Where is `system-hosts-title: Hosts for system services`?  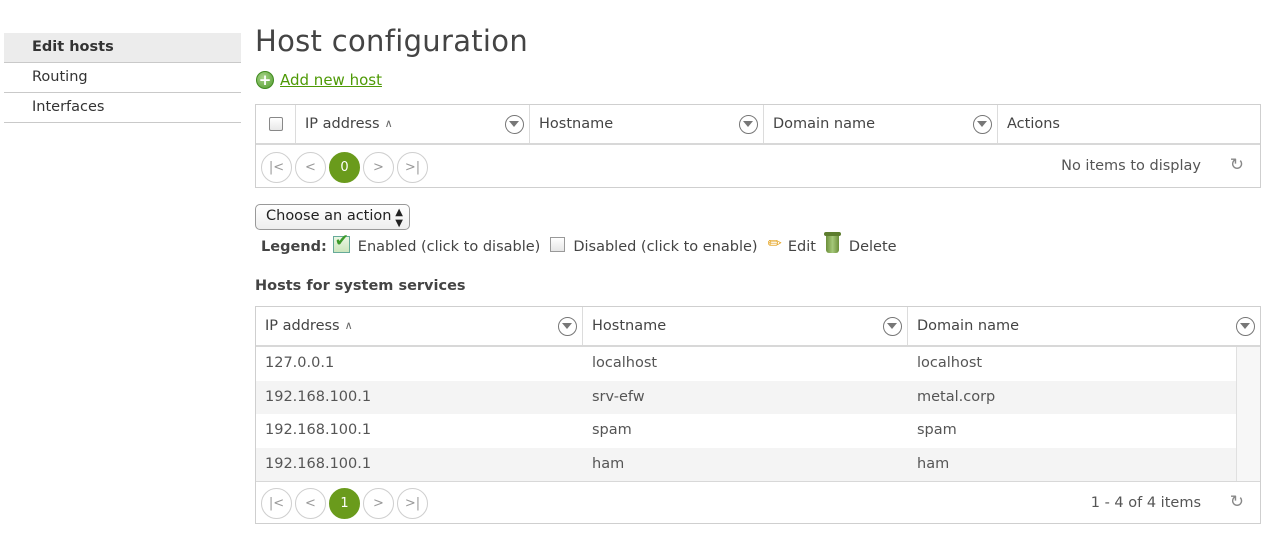 system-hosts-title: Hosts for system services is located at coordinates (360, 286).